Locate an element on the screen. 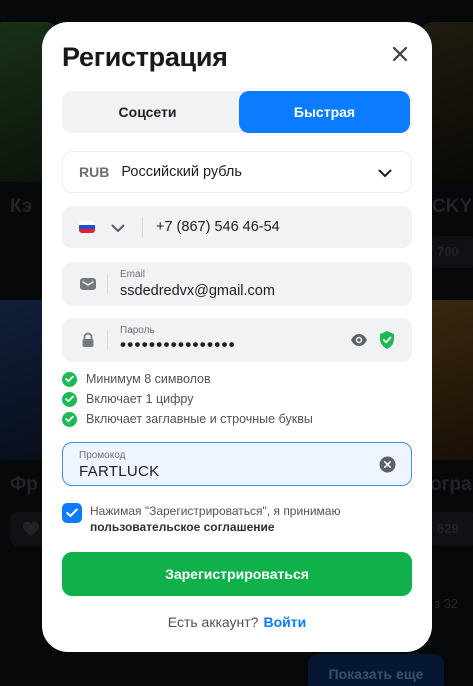 The image size is (473, 686). close-icon is located at coordinates (400, 56).